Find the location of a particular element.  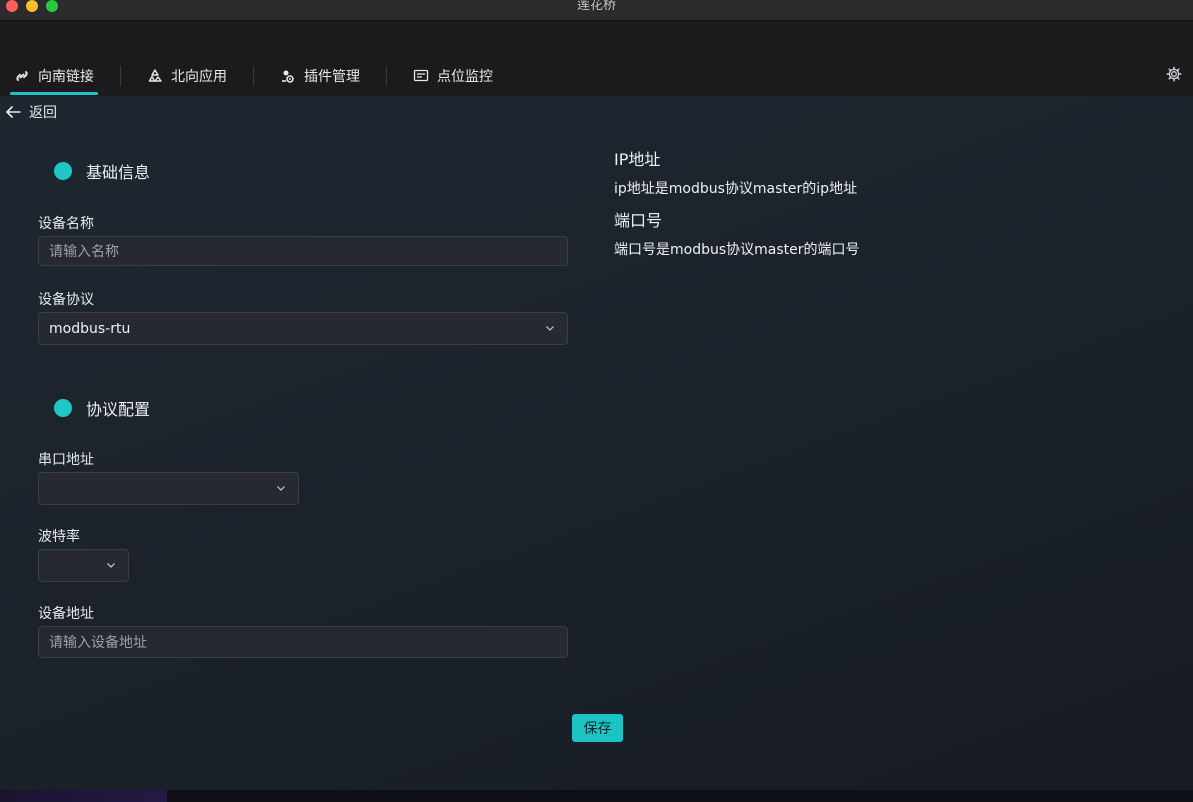

window-title: 莲花桥 is located at coordinates (596, 6).